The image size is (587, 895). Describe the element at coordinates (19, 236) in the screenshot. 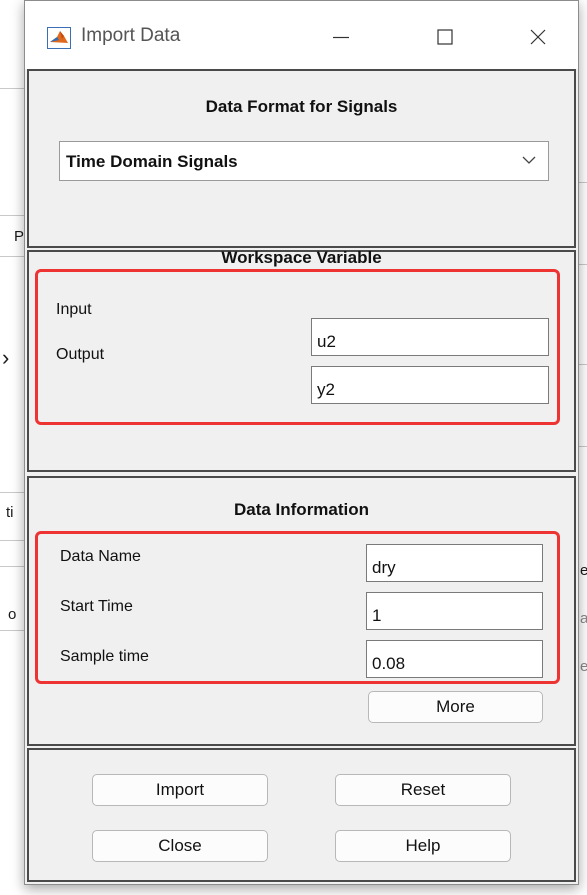

I see `background-text: P` at that location.